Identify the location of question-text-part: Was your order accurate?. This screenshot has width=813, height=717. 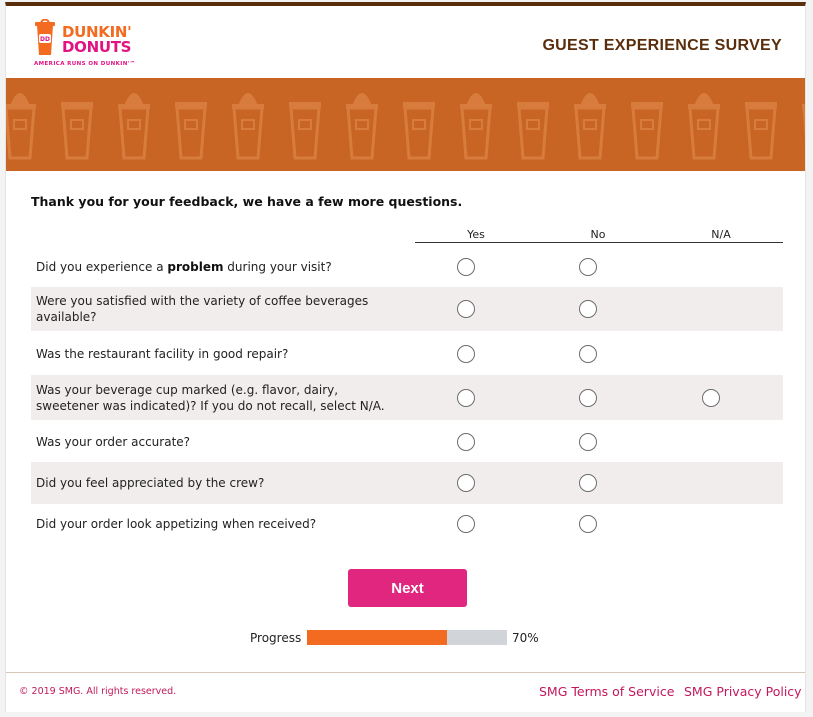
(113, 442).